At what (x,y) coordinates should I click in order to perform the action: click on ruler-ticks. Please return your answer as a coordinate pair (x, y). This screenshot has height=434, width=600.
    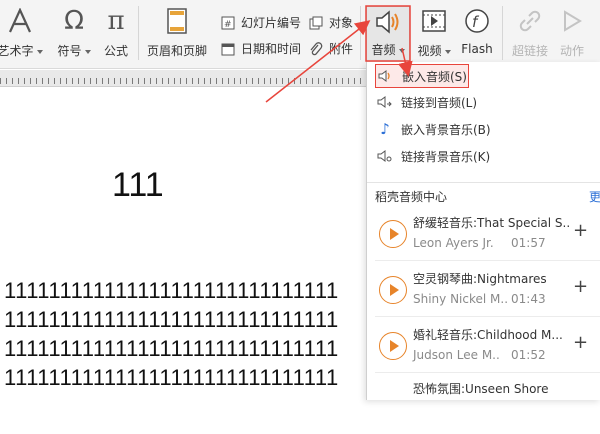
    Looking at the image, I should click on (183, 81).